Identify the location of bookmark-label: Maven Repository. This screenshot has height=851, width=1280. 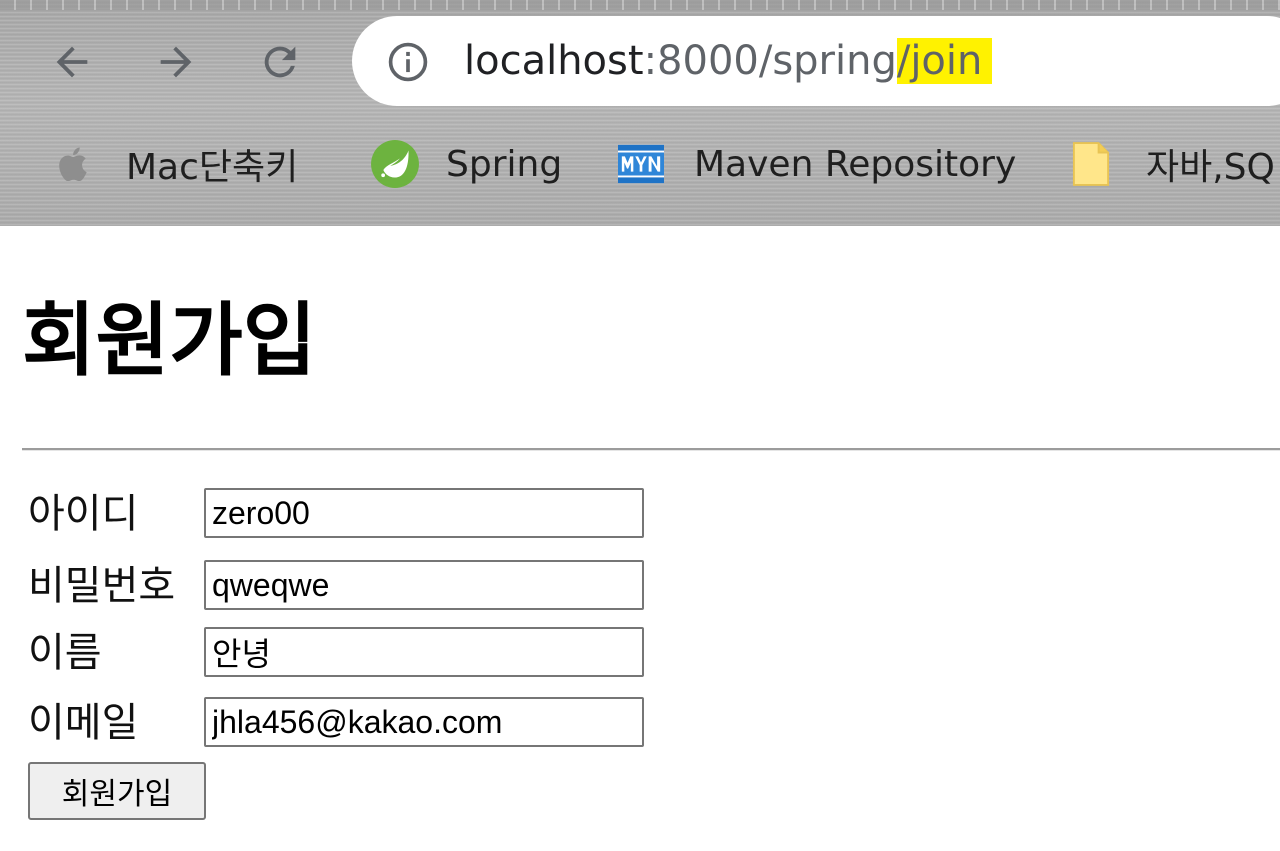
(855, 164).